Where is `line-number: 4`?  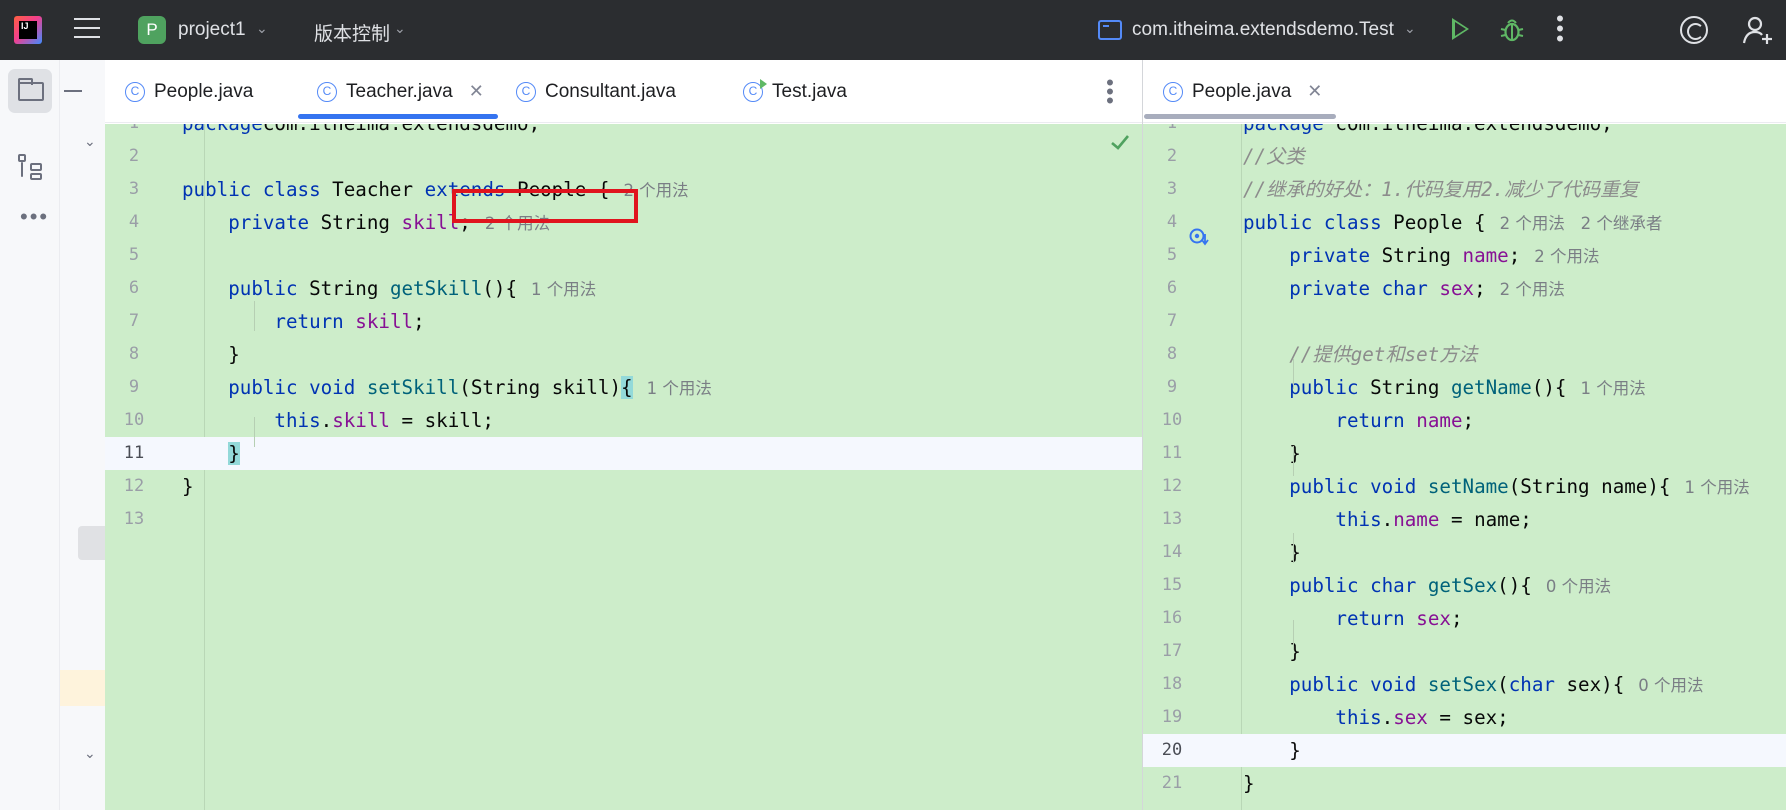 line-number: 4 is located at coordinates (134, 222).